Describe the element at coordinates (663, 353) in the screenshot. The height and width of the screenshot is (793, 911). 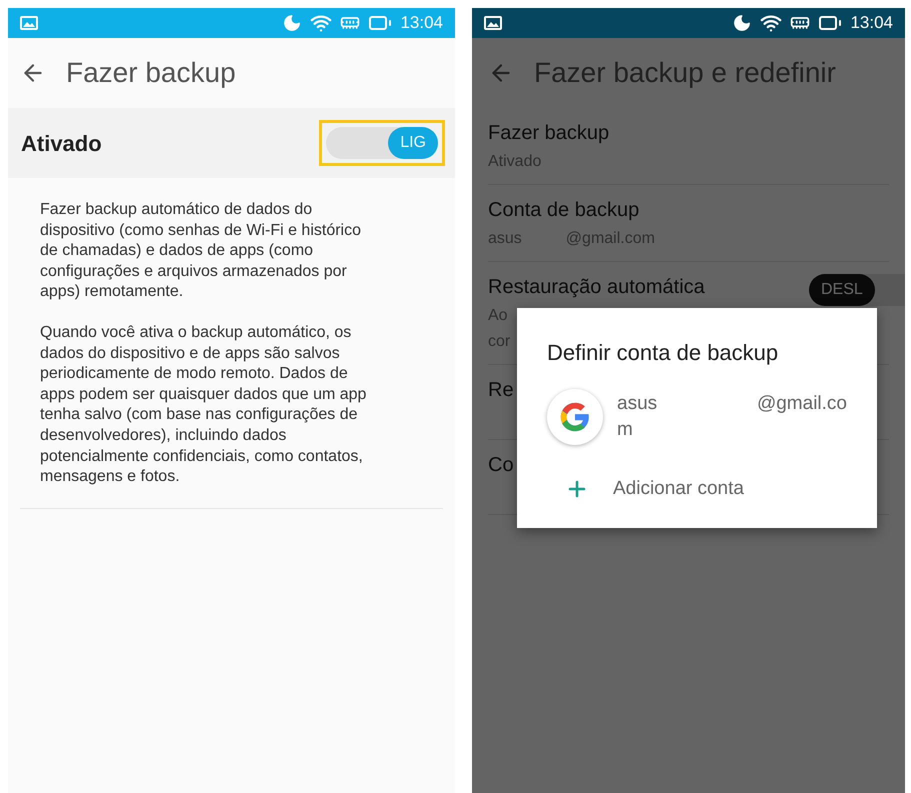
I see `dialog-title: Definir conta de backup` at that location.